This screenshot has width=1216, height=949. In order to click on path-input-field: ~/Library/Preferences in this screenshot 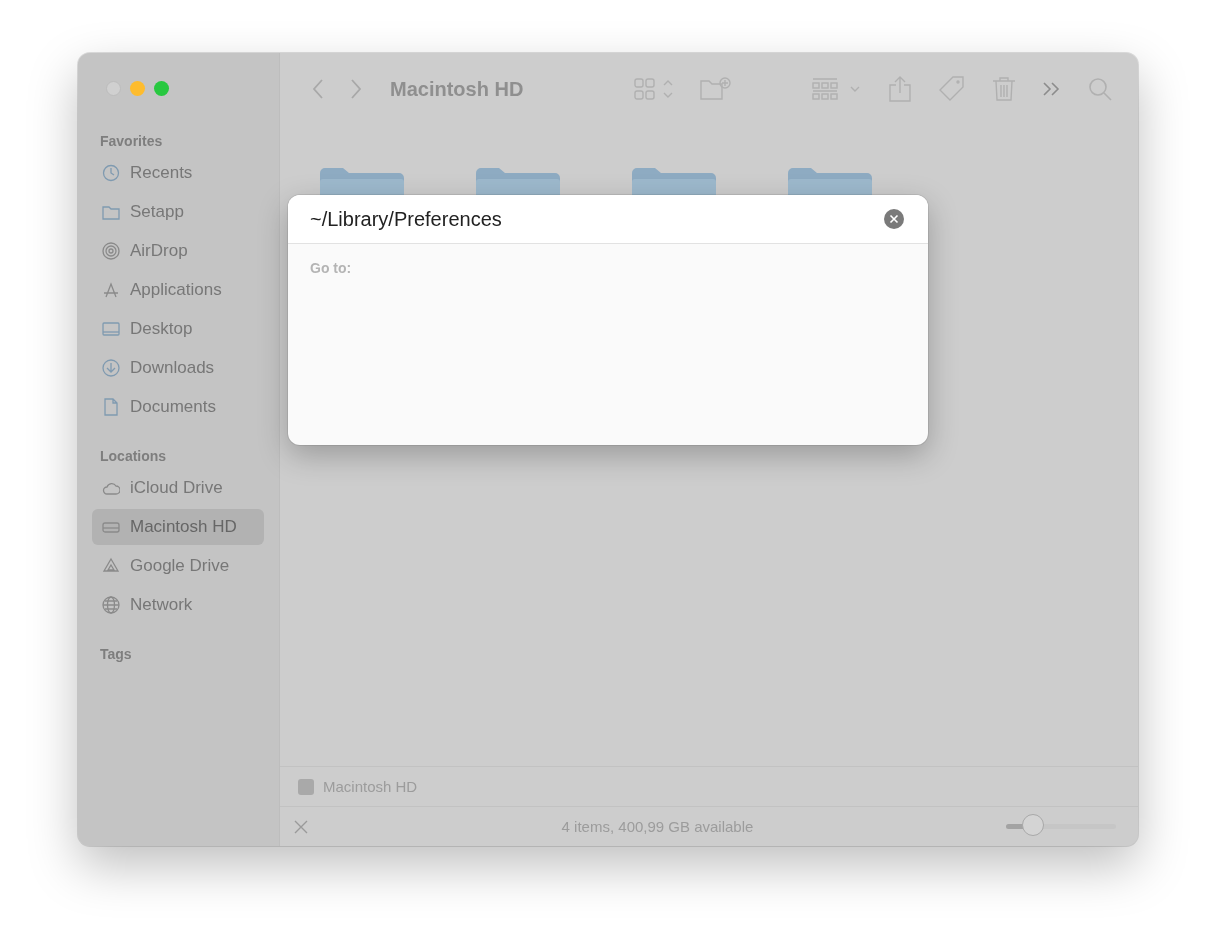, I will do `click(608, 219)`.